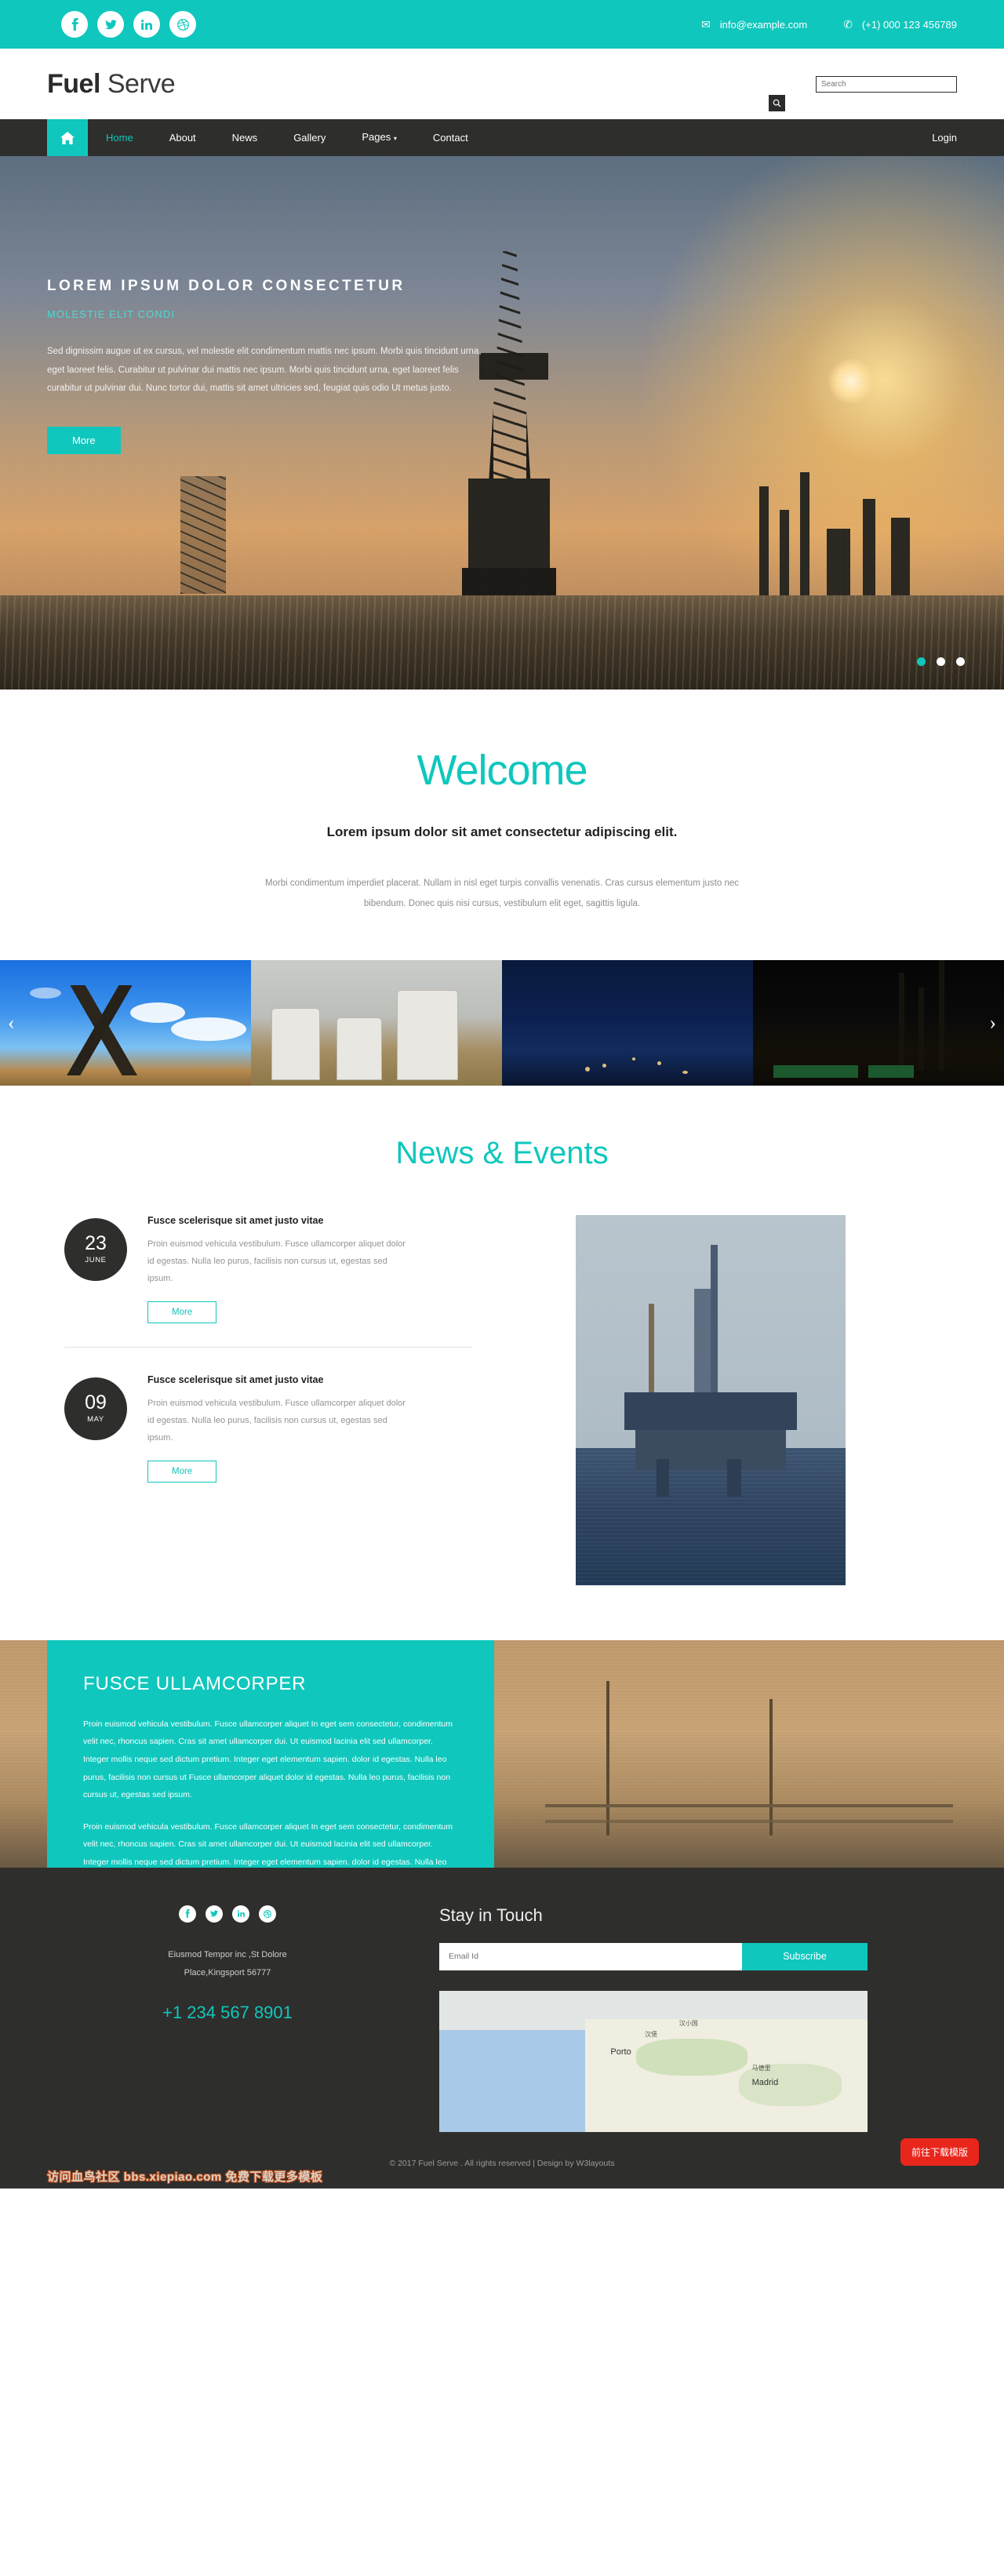 The width and height of the screenshot is (1004, 2576). I want to click on nav-home-icon-button, so click(67, 137).